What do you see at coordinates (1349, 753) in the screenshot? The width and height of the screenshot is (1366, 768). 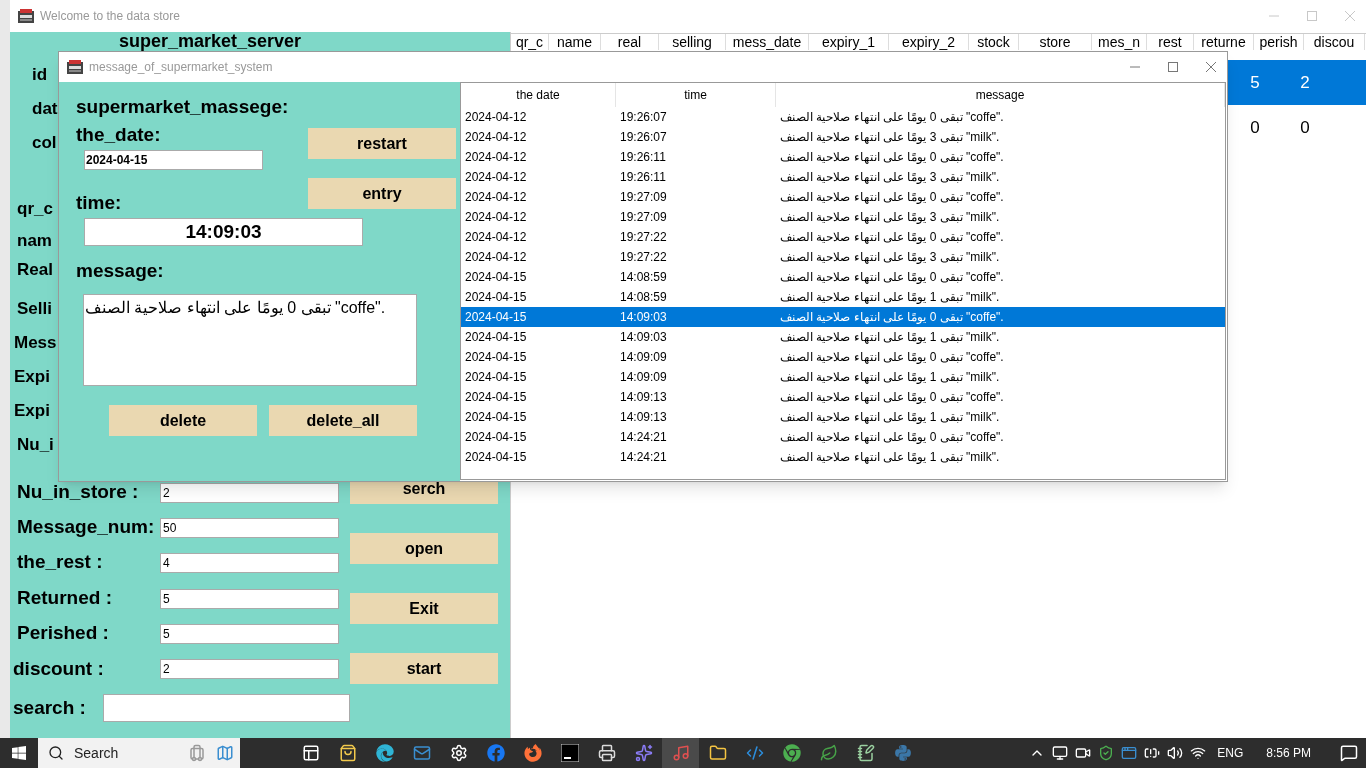 I see `notification-icon` at bounding box center [1349, 753].